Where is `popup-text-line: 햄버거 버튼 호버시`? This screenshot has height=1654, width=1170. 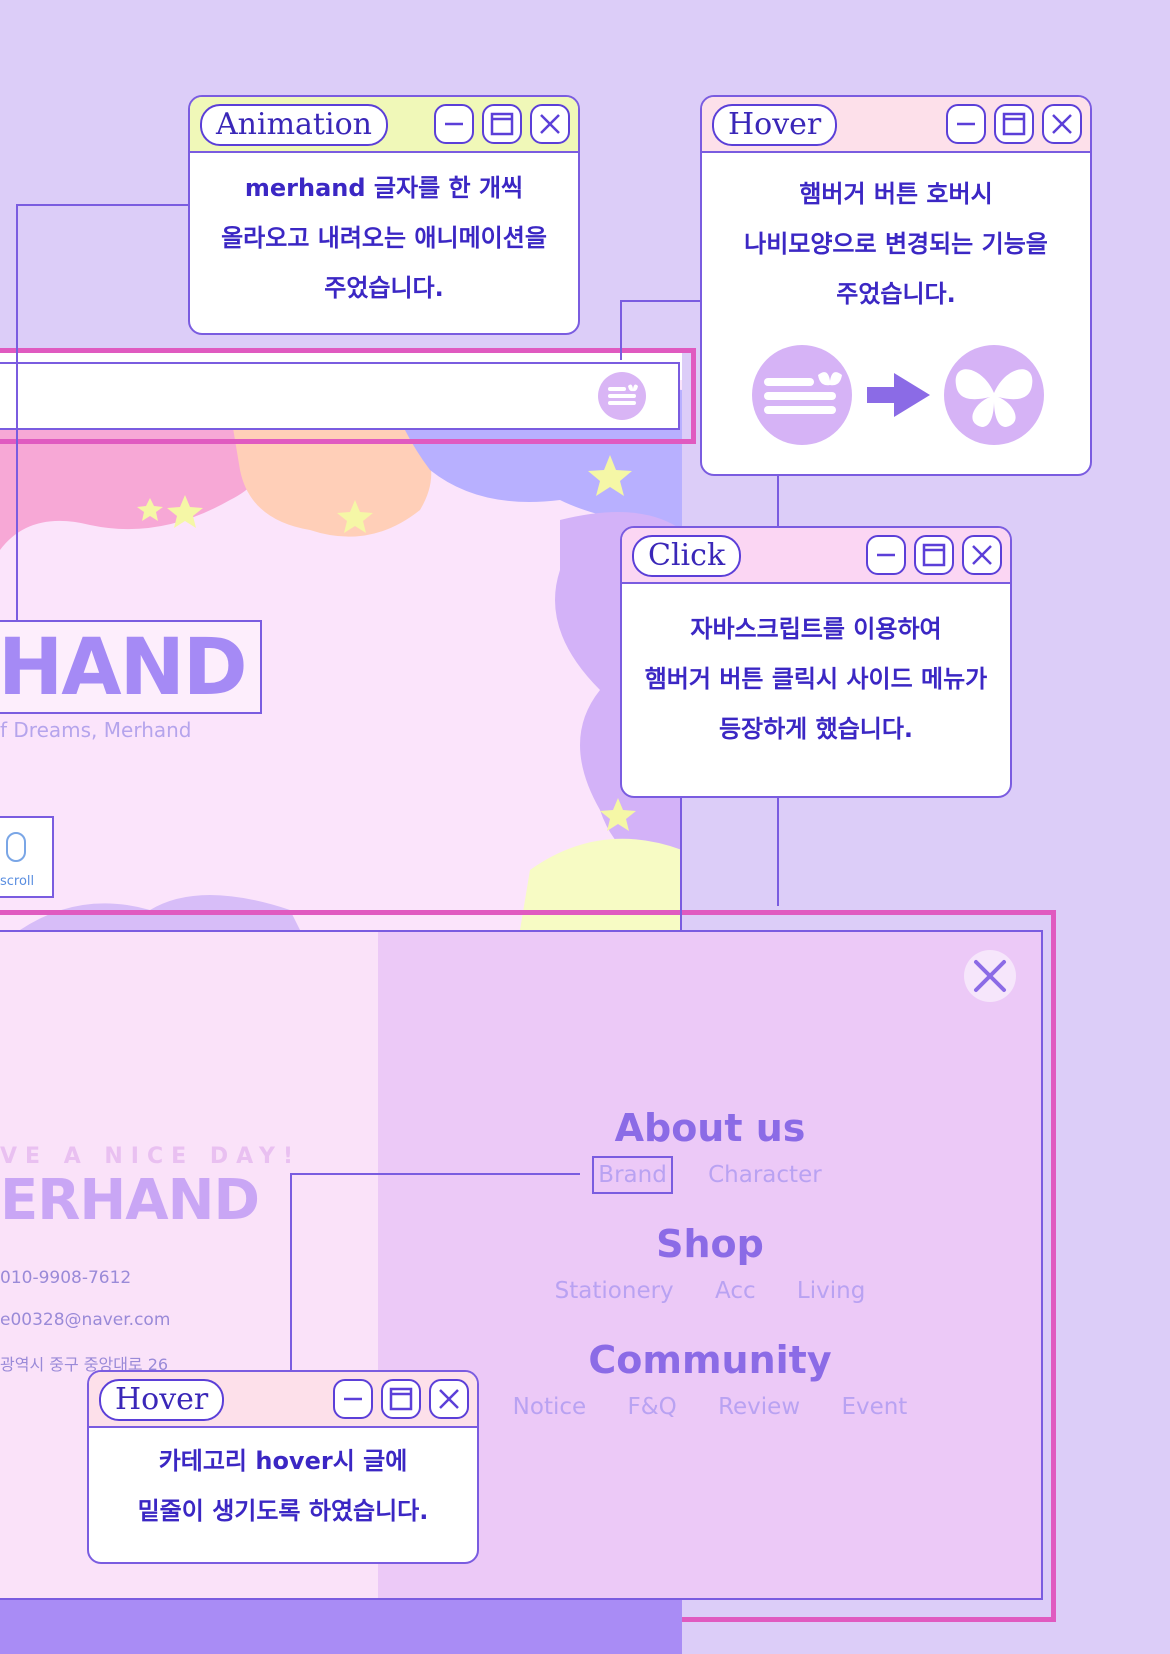
popup-text-line: 햄버거 버튼 호버시 is located at coordinates (896, 194).